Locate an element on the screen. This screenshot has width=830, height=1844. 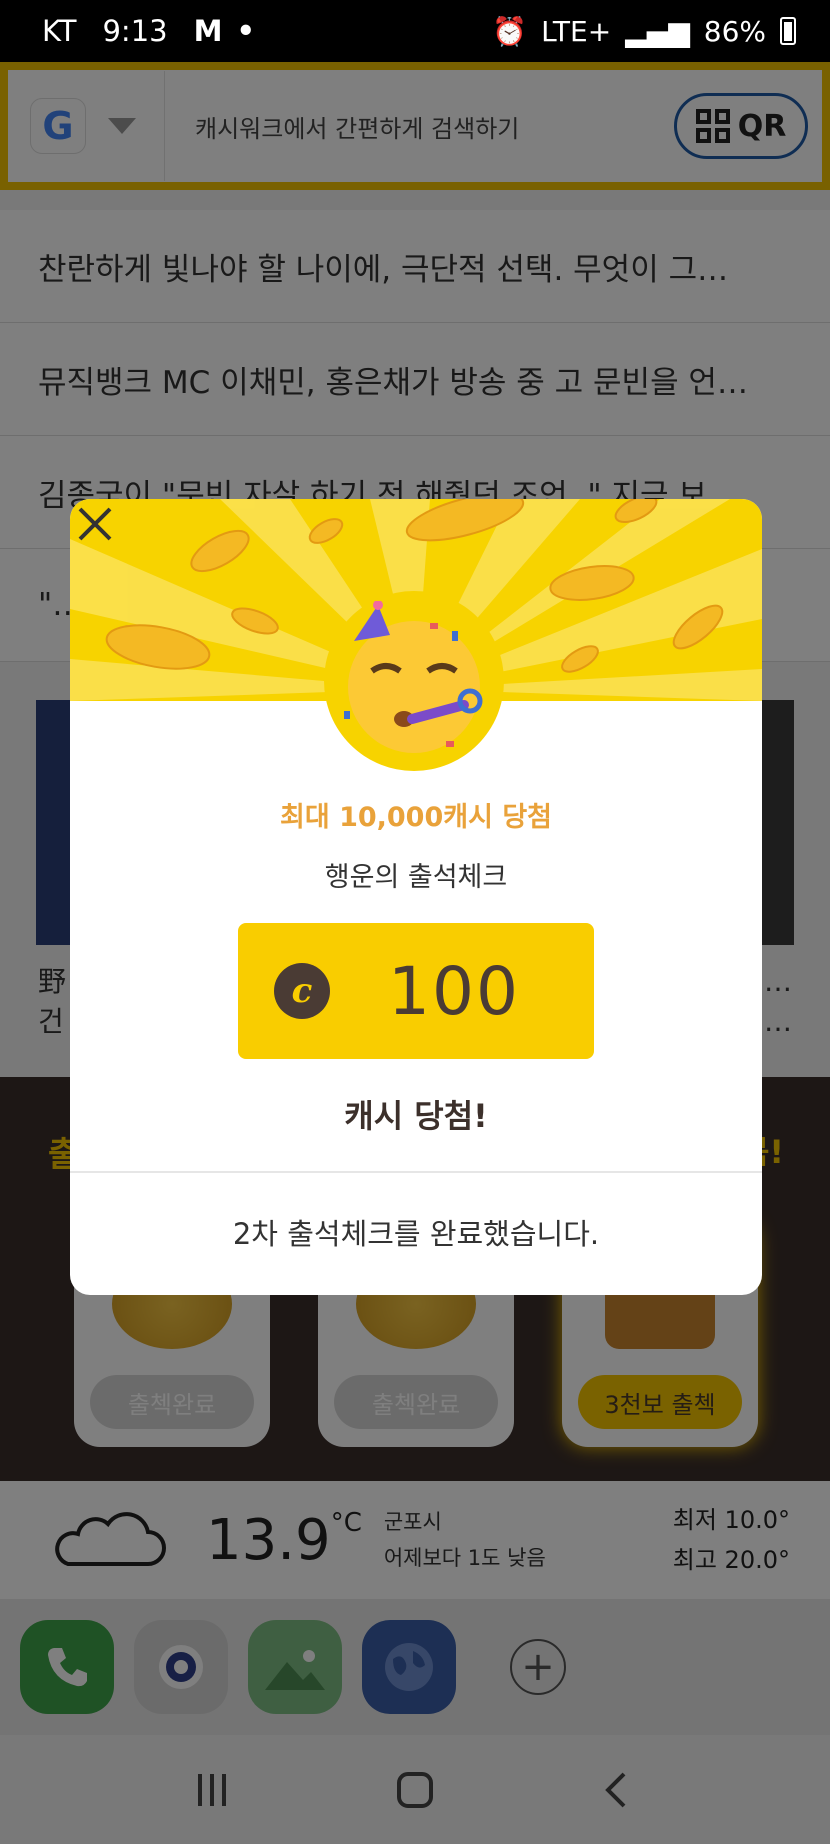
clock: 9:13 is located at coordinates (135, 31).